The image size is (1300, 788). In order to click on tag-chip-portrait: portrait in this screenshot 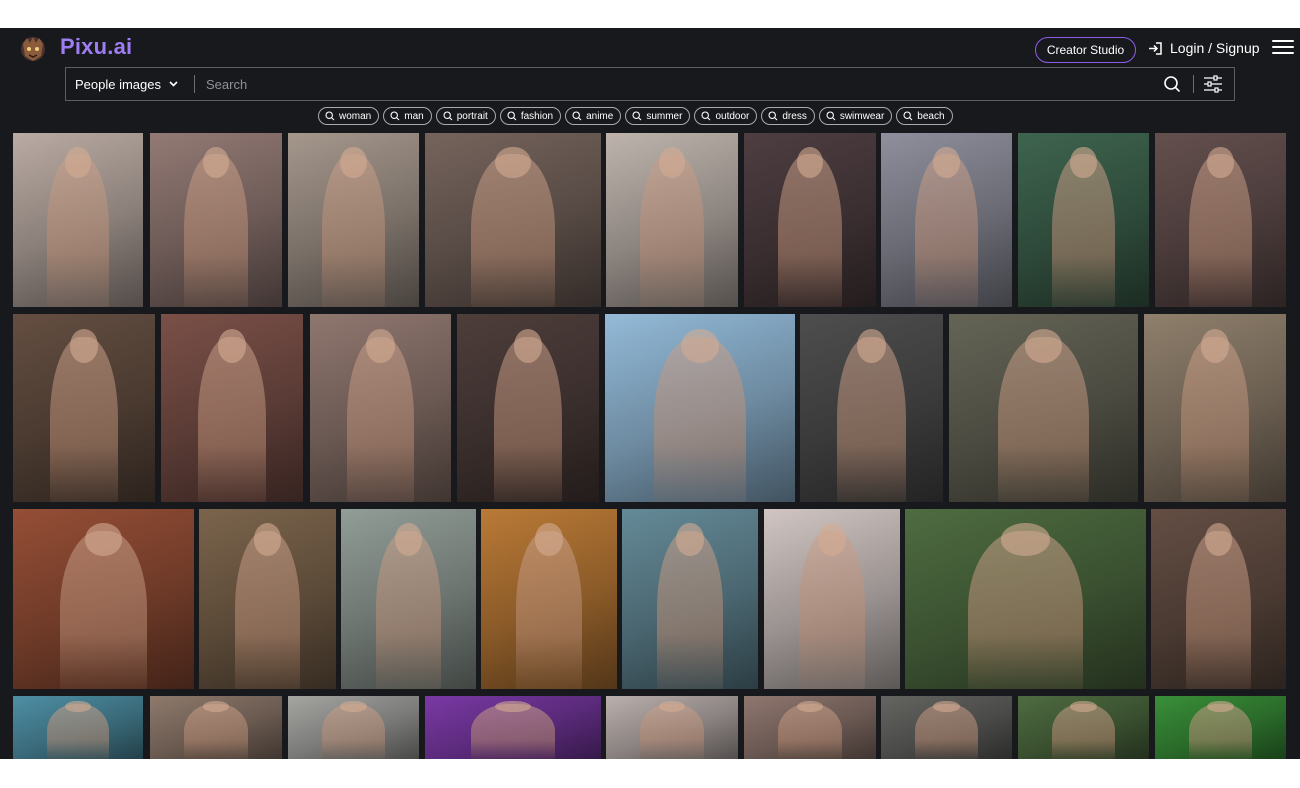, I will do `click(465, 116)`.